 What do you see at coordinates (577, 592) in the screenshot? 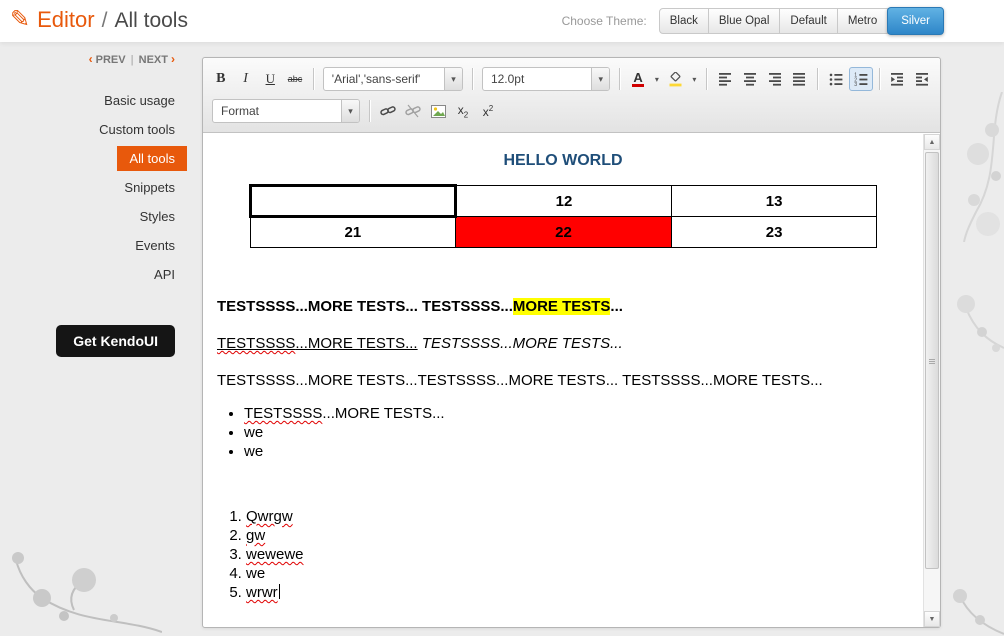
I see `list-item: wrwr` at bounding box center [577, 592].